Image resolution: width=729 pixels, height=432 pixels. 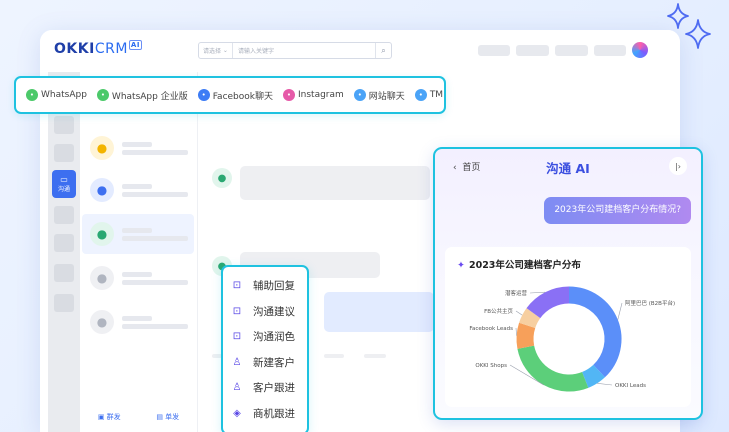 I want to click on menu-item: ◈ 商机跟进, so click(x=265, y=414).